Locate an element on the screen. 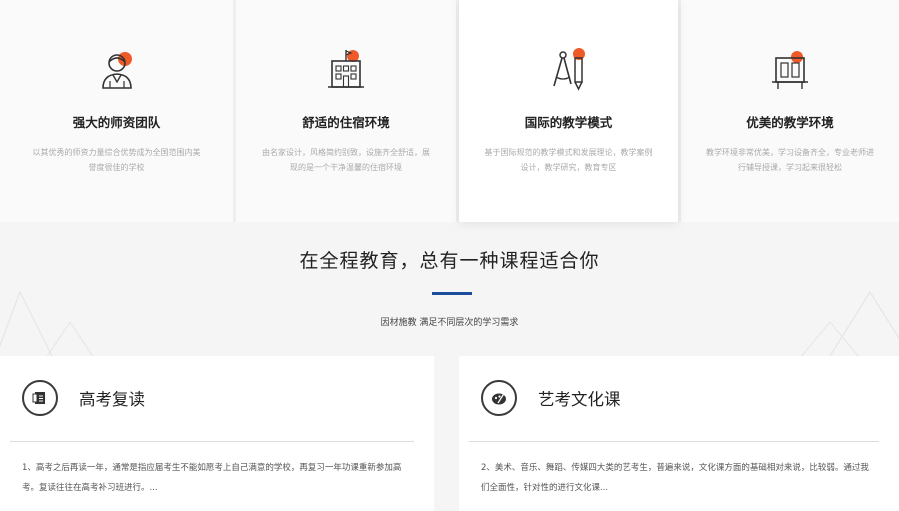 The image size is (899, 511). feature-description: 教学环境非常优美，学习设备齐全，专业老师进行辅导授课，学习起来很轻松 is located at coordinates (790, 160).